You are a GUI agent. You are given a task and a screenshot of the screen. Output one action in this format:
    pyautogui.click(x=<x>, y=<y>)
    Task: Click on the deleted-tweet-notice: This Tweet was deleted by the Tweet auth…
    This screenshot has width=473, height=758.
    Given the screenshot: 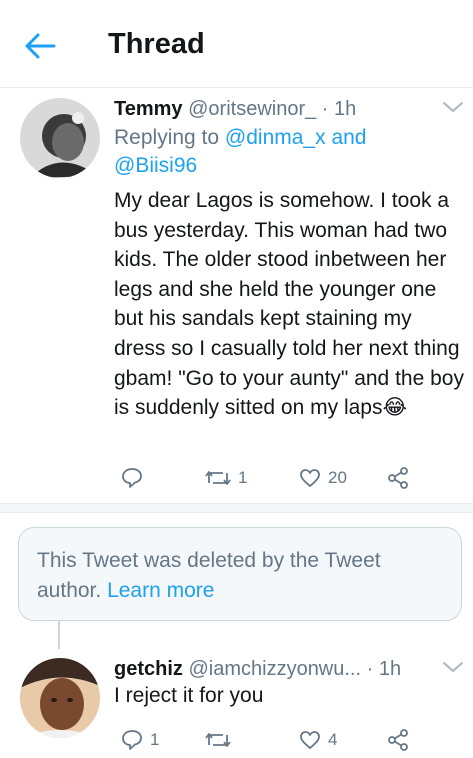 What is the action you would take?
    pyautogui.click(x=240, y=574)
    